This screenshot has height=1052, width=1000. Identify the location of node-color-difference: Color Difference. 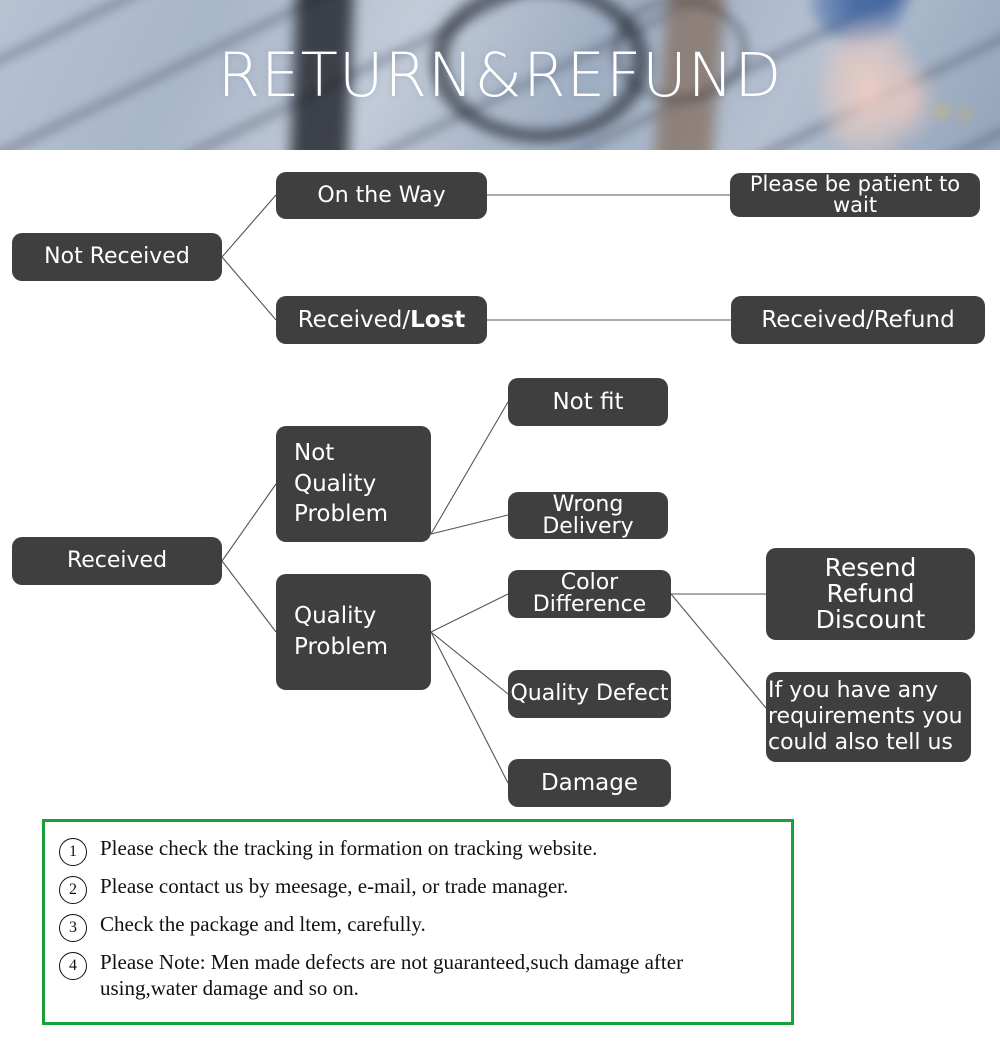
(589, 594).